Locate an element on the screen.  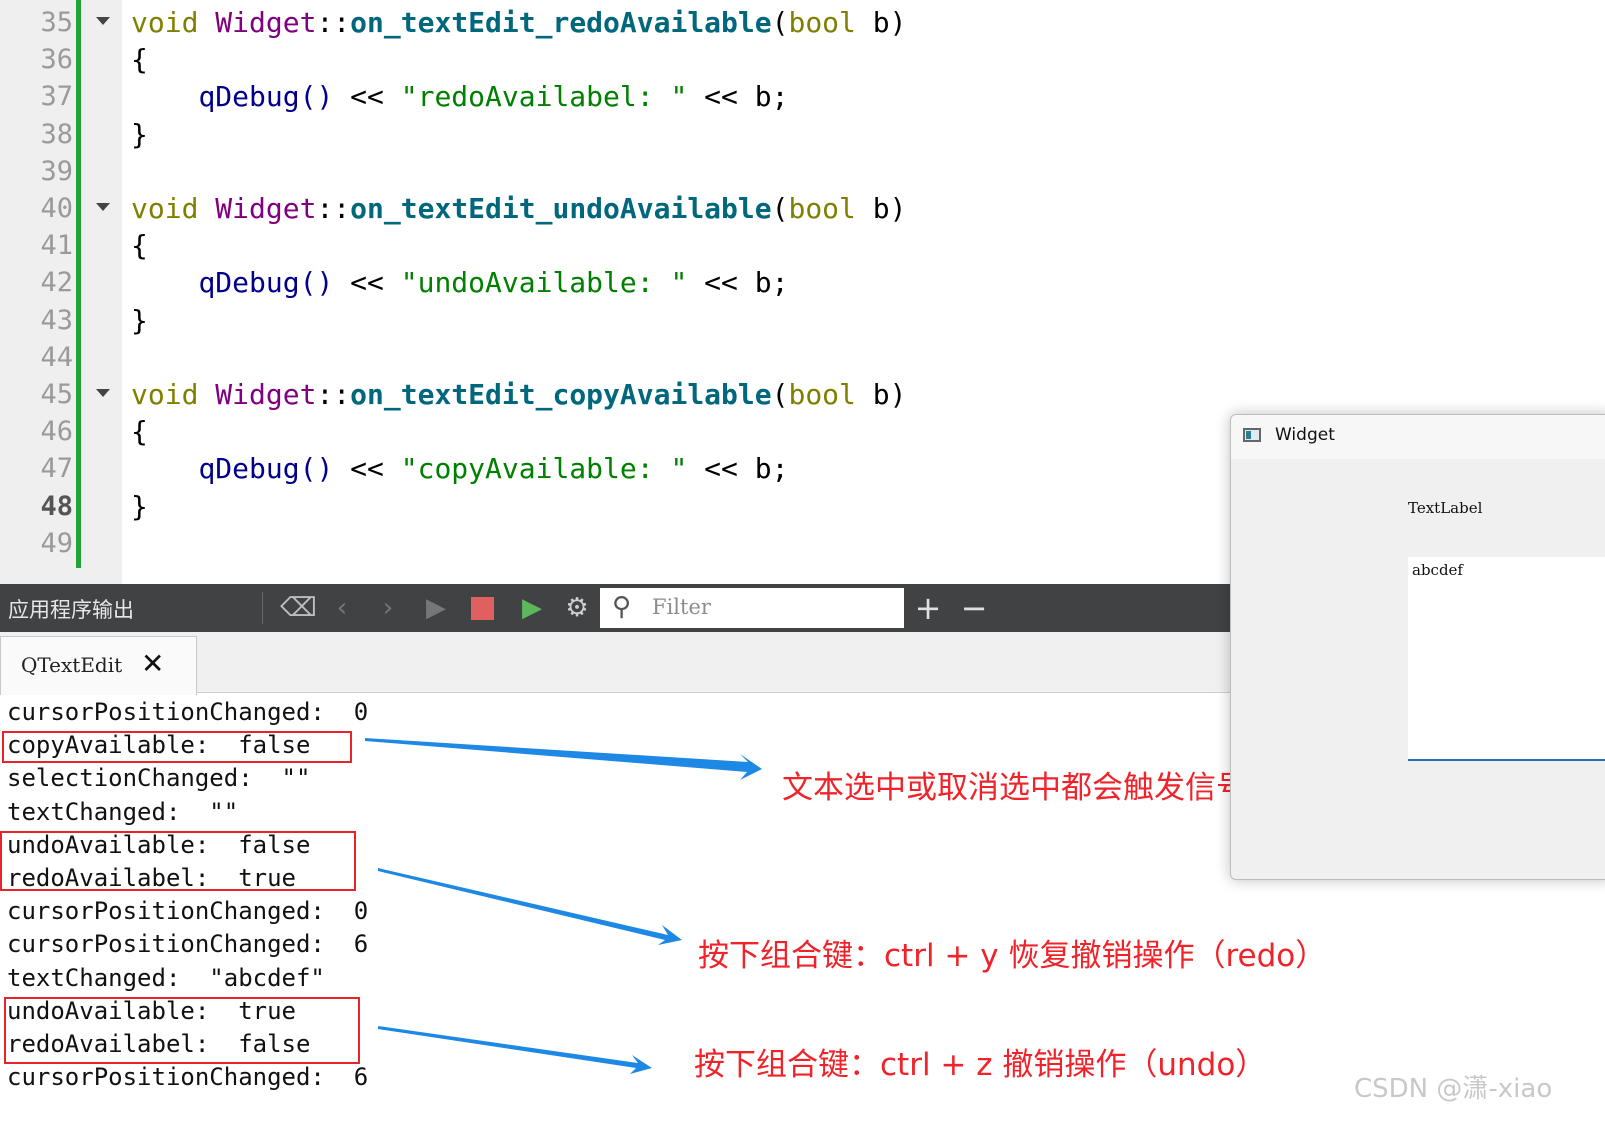
annotation-redo: 按下组合键：ctrl + y 恢复撤销操作（redo） is located at coordinates (1012, 956).